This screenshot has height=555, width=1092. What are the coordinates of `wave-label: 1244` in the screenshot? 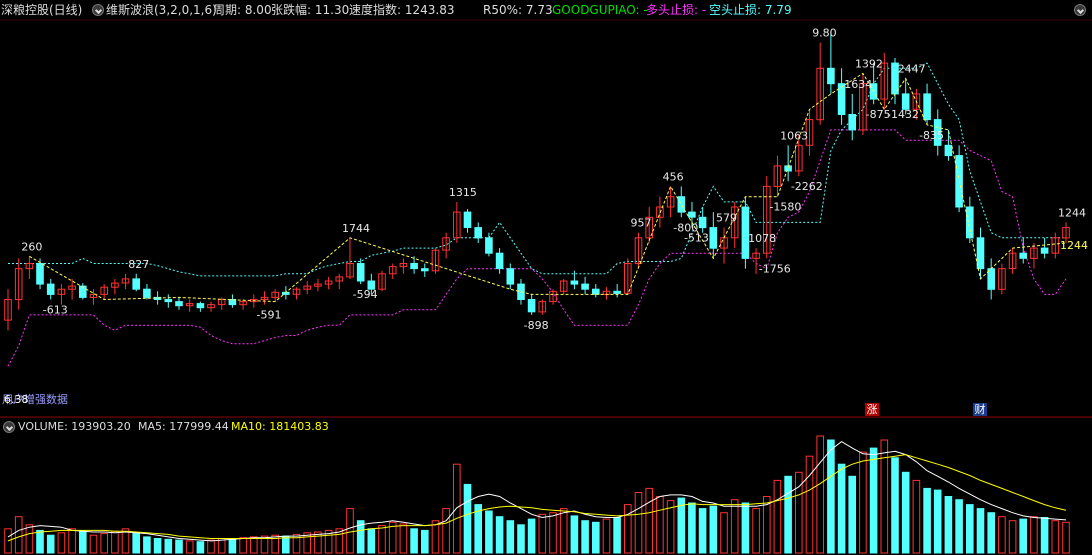 It's located at (1072, 212).